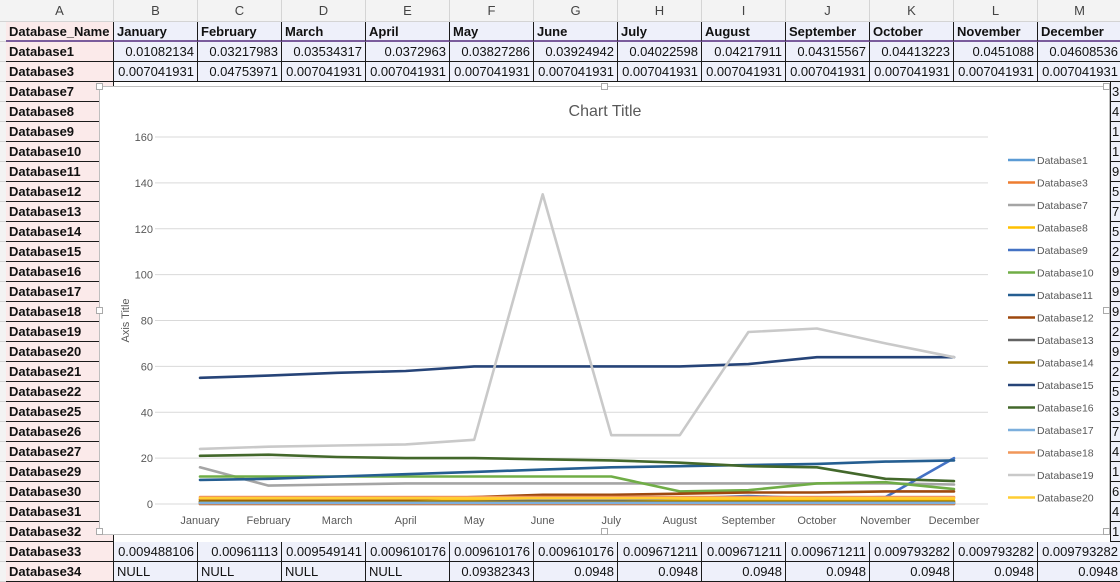 The image size is (1120, 582). Describe the element at coordinates (576, 32) in the screenshot. I see `data-cell: June` at that location.